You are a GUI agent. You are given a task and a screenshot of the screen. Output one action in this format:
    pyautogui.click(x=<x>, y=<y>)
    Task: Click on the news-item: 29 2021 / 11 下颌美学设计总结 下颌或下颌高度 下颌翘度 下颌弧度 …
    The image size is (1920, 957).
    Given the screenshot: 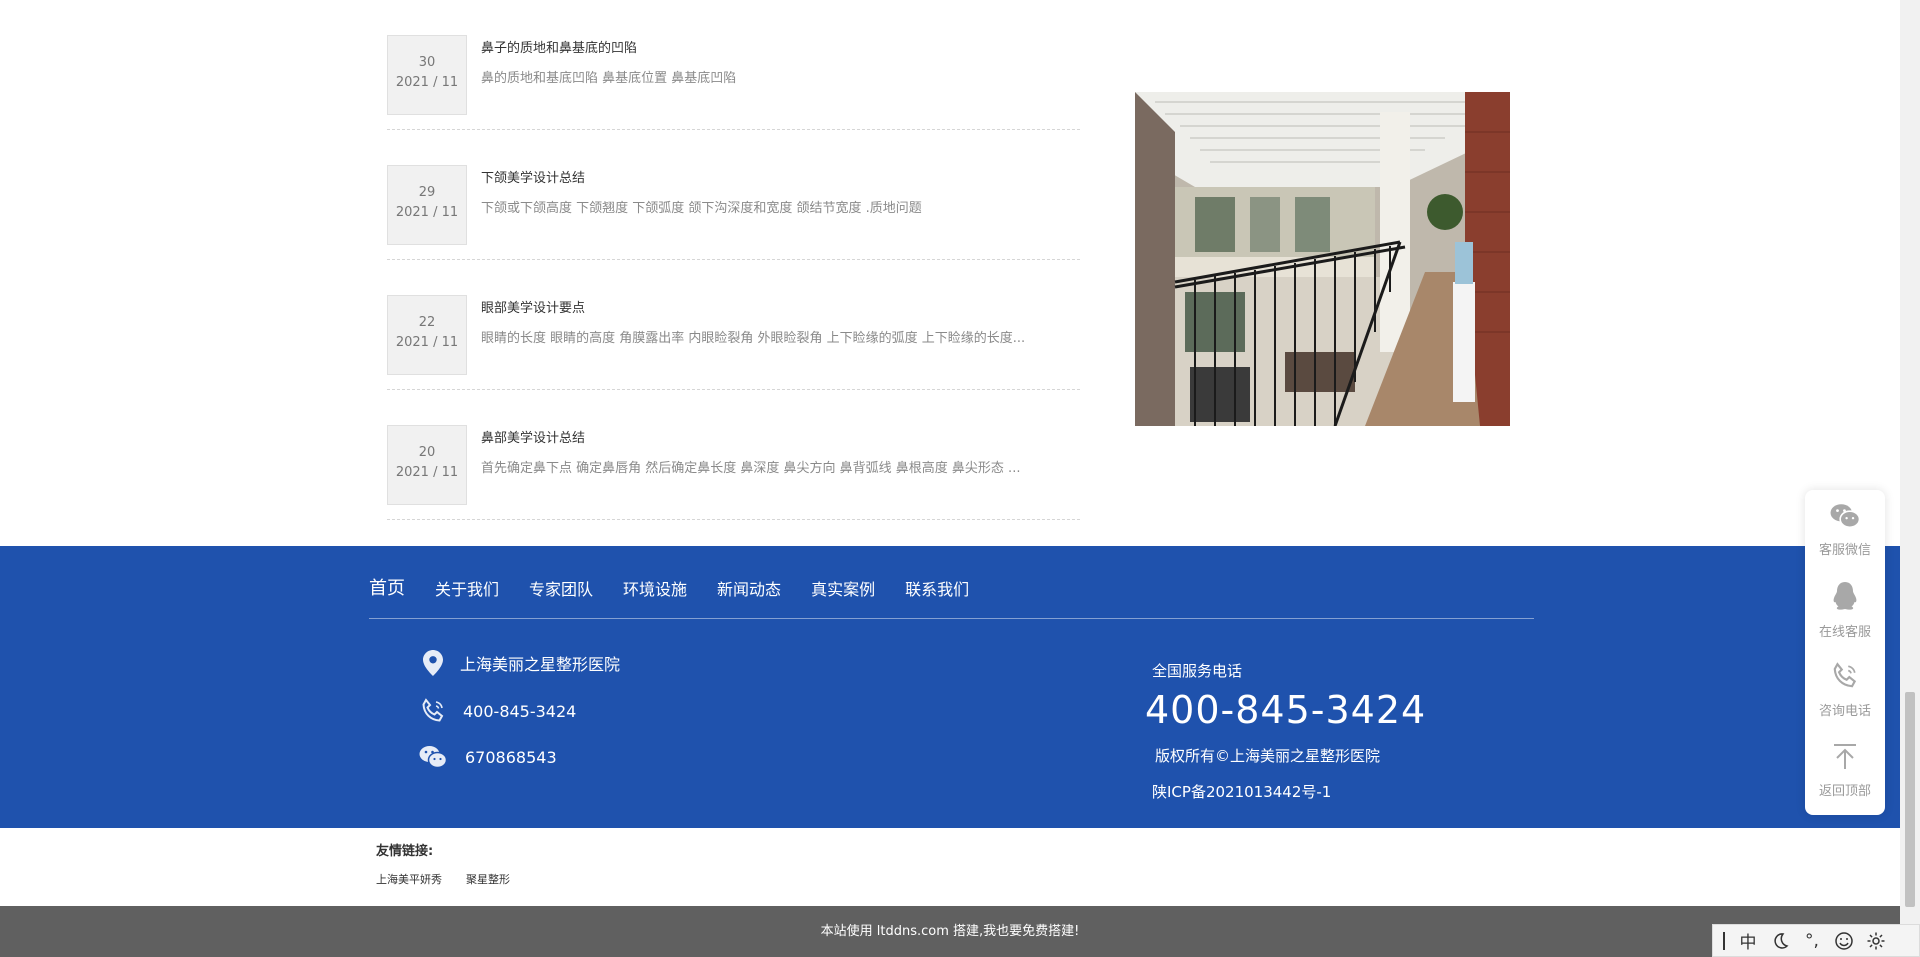 What is the action you would take?
    pyautogui.click(x=733, y=195)
    